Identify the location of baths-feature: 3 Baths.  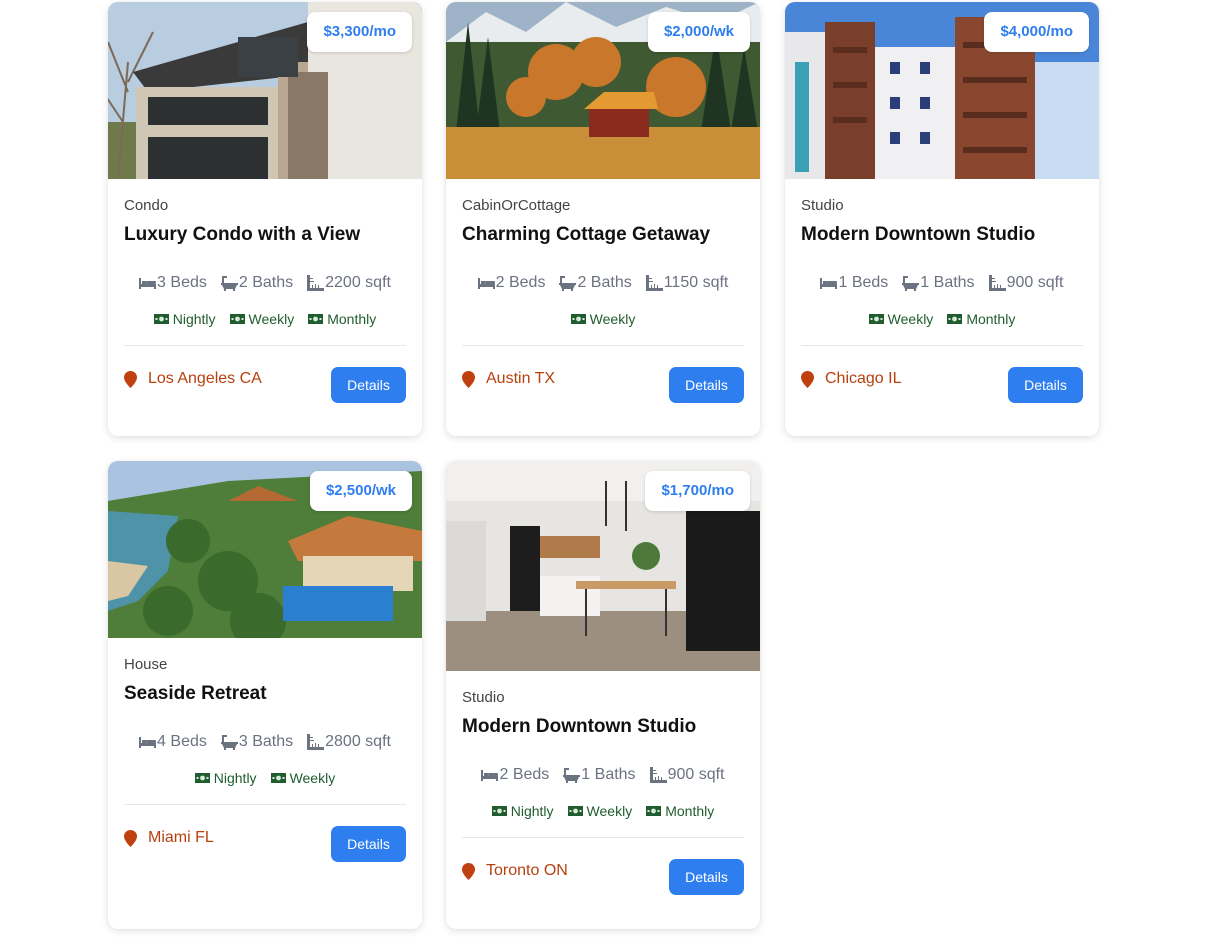
(257, 742).